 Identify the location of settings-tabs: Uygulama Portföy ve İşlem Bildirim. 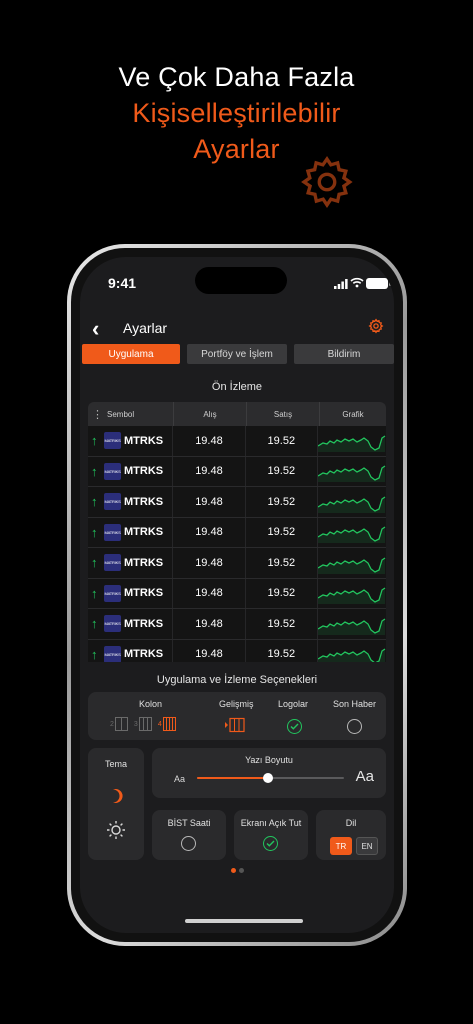
(238, 354).